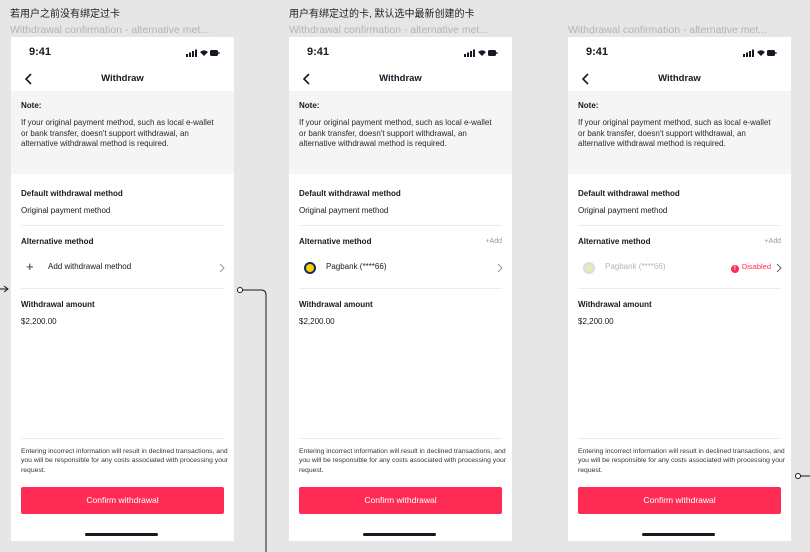 This screenshot has height=552, width=810. I want to click on add-withdrawal-method-row: + Add withdrawal method, so click(122, 268).